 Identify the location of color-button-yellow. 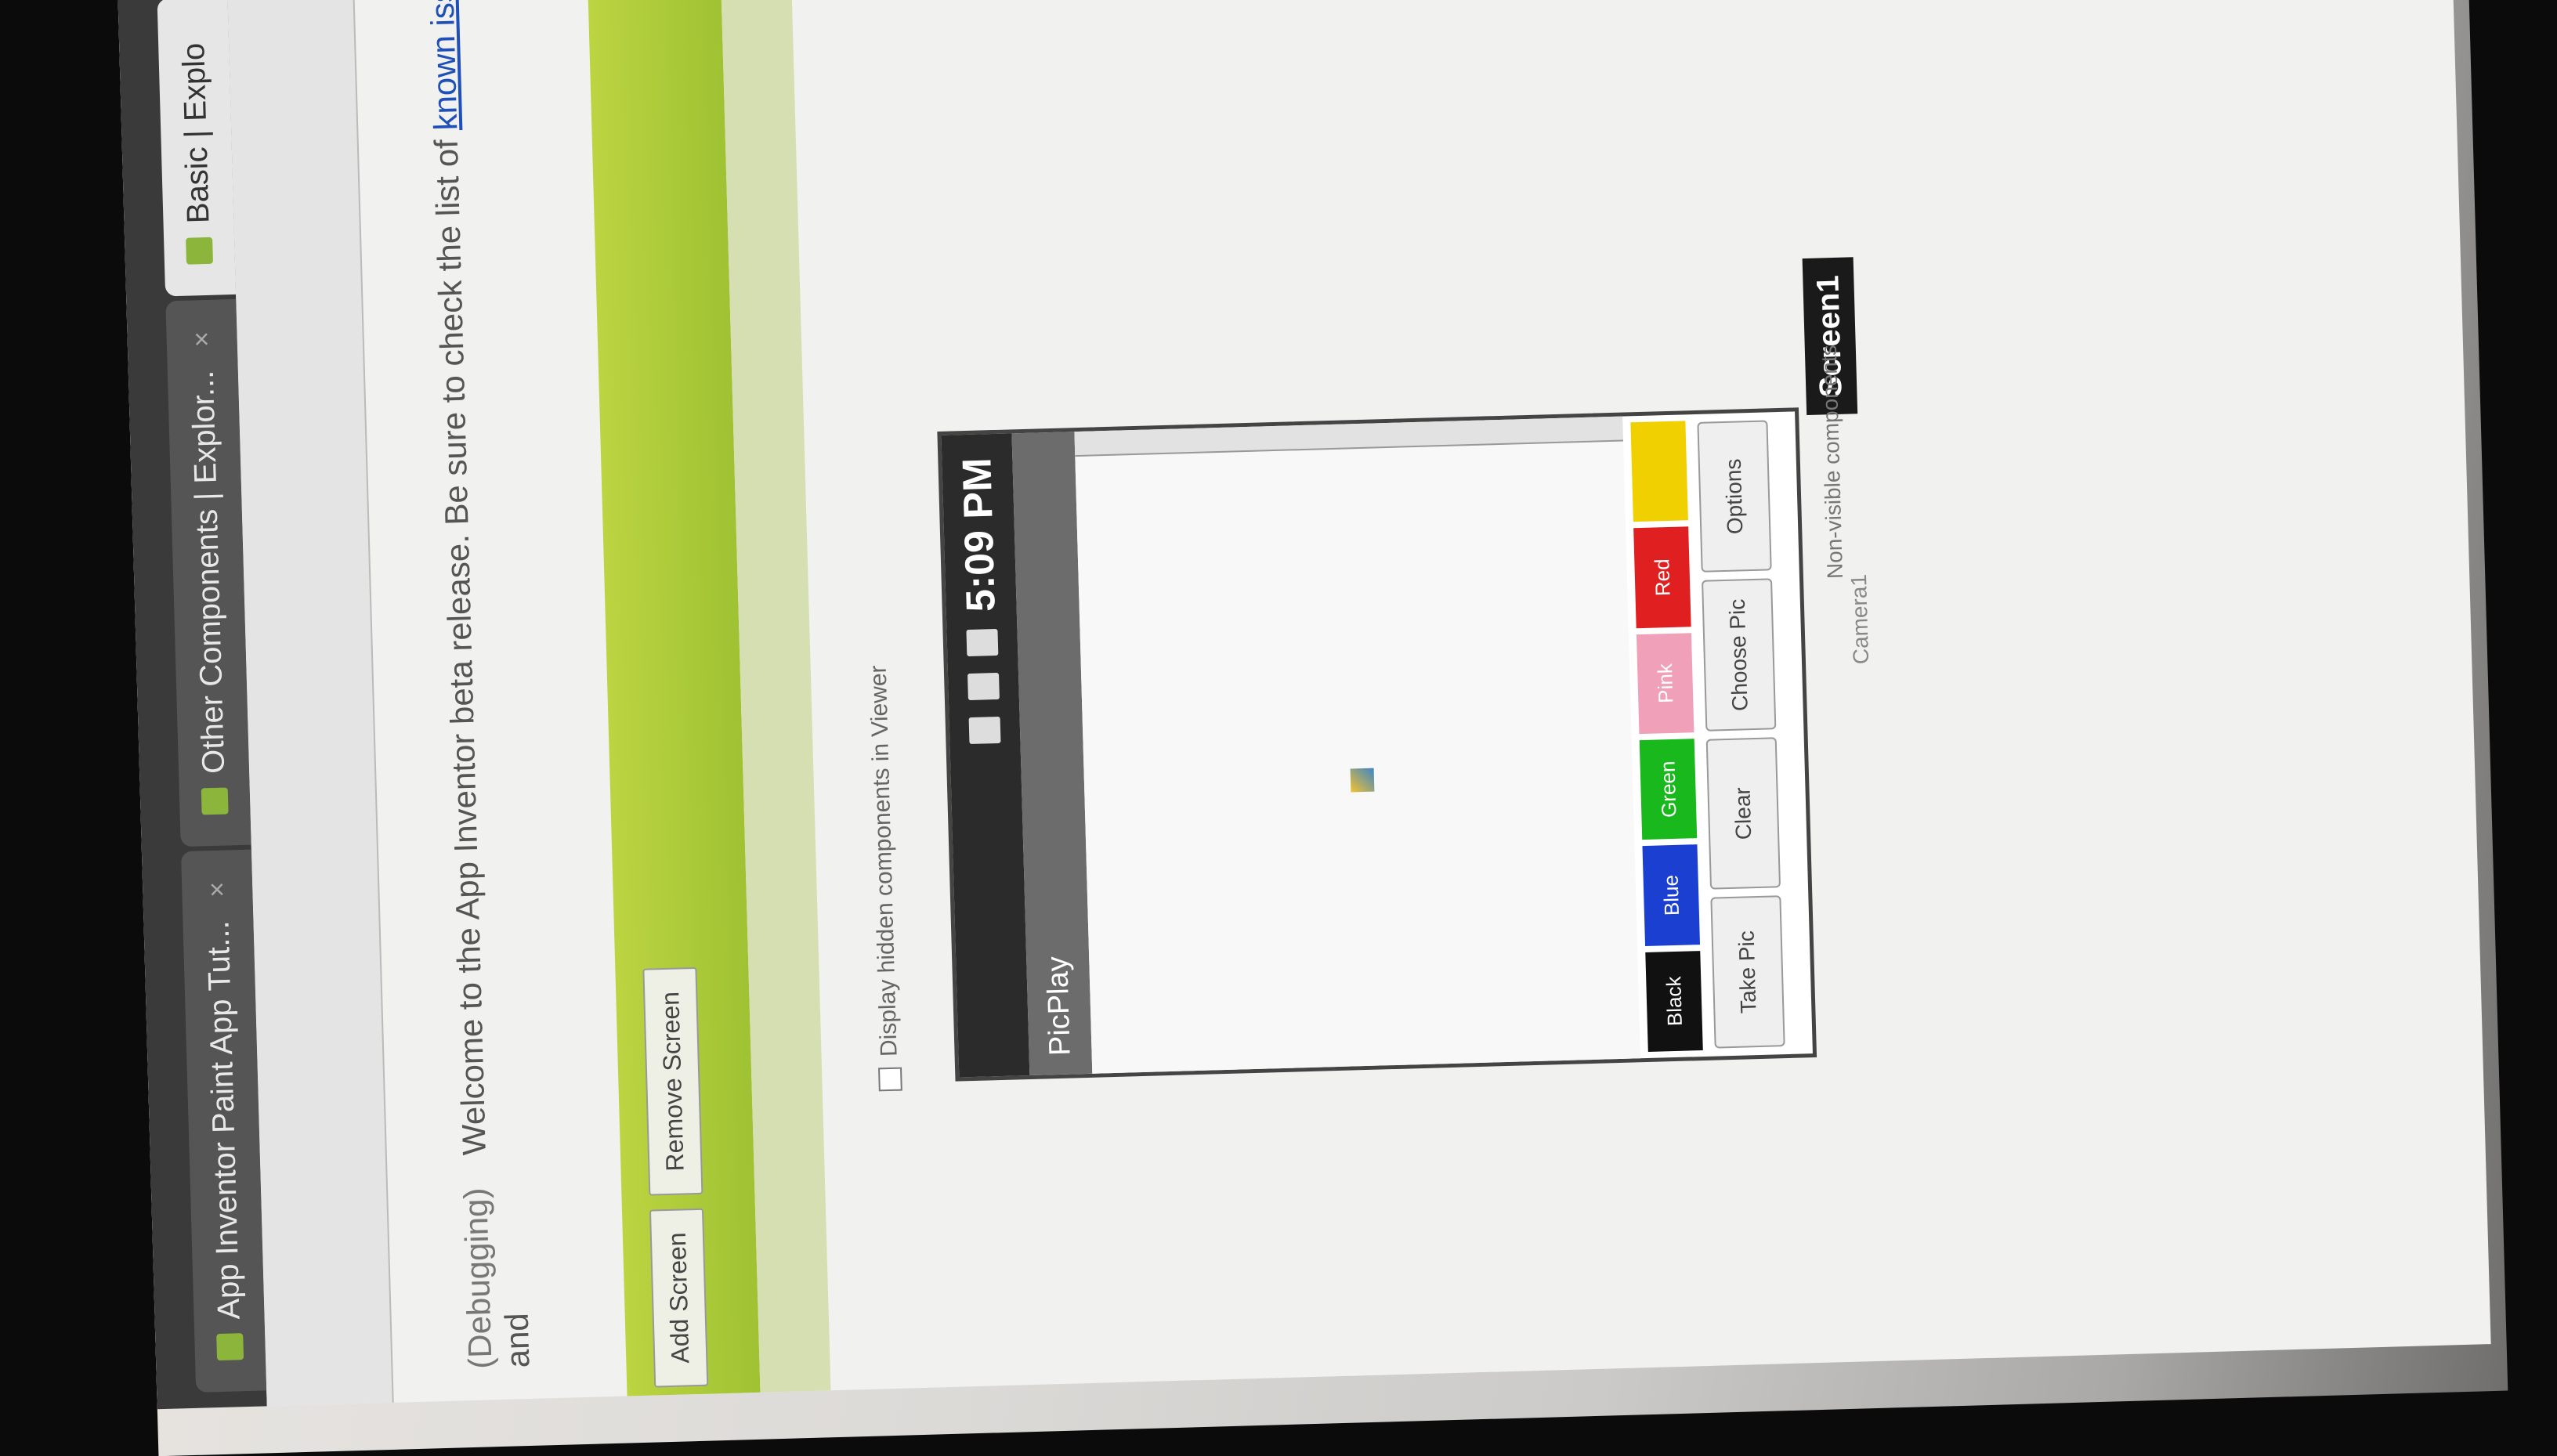
(1659, 471).